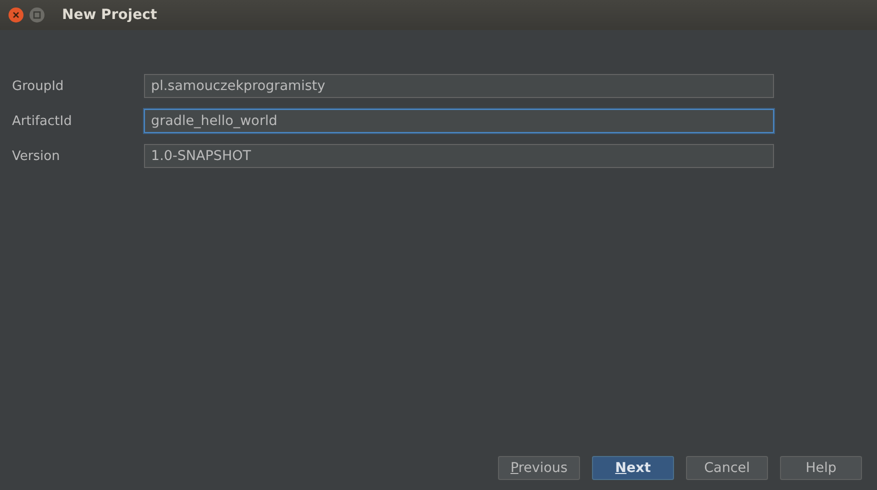  I want to click on dialog-button: Previous, so click(539, 468).